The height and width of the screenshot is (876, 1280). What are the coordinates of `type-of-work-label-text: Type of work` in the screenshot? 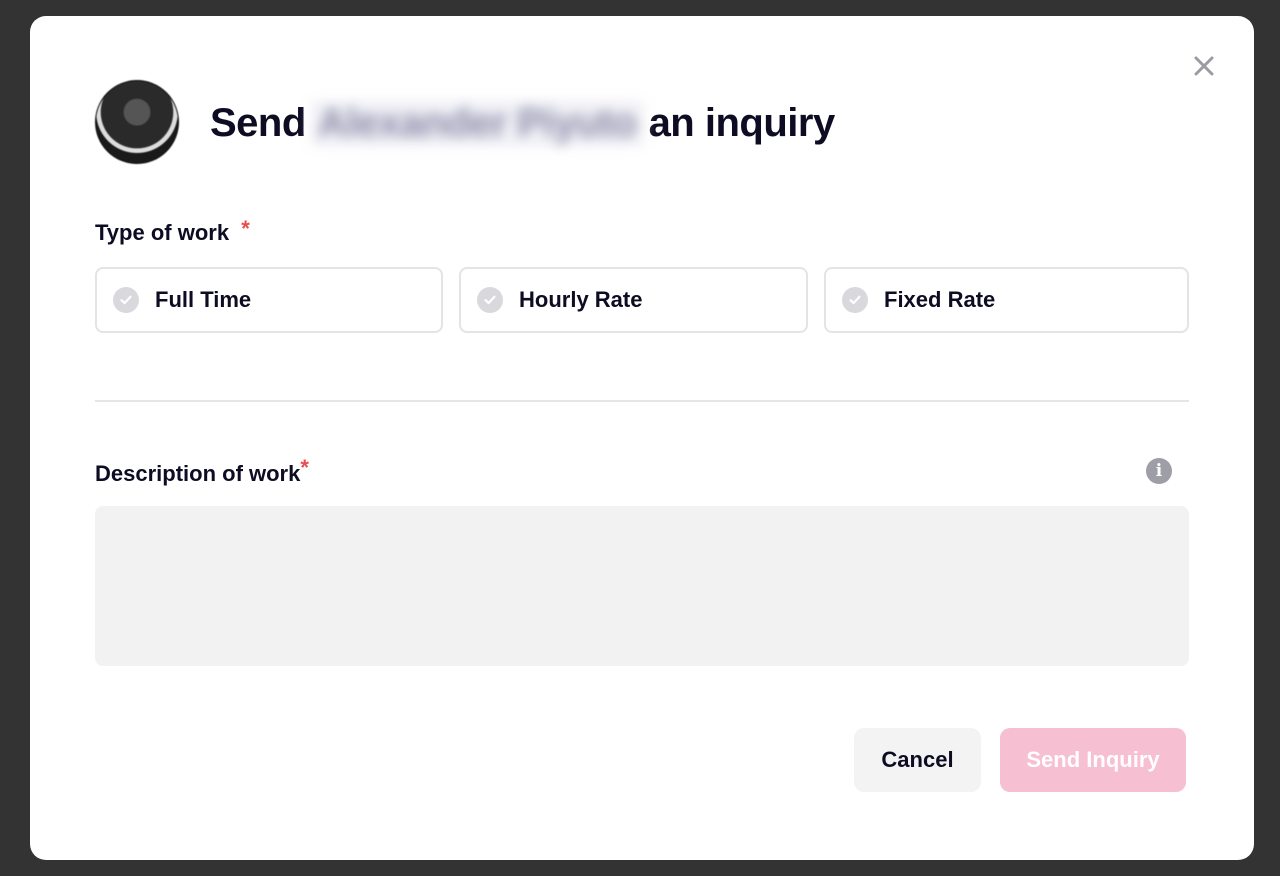 It's located at (162, 232).